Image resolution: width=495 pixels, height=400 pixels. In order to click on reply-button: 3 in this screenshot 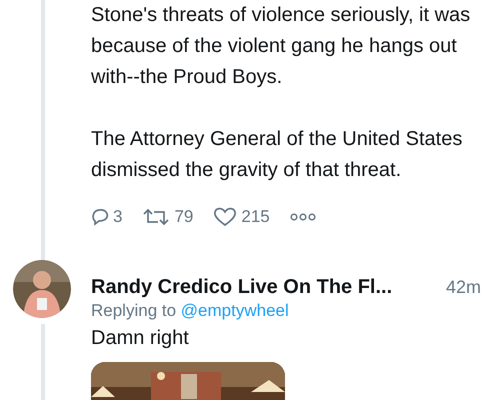, I will do `click(106, 217)`.